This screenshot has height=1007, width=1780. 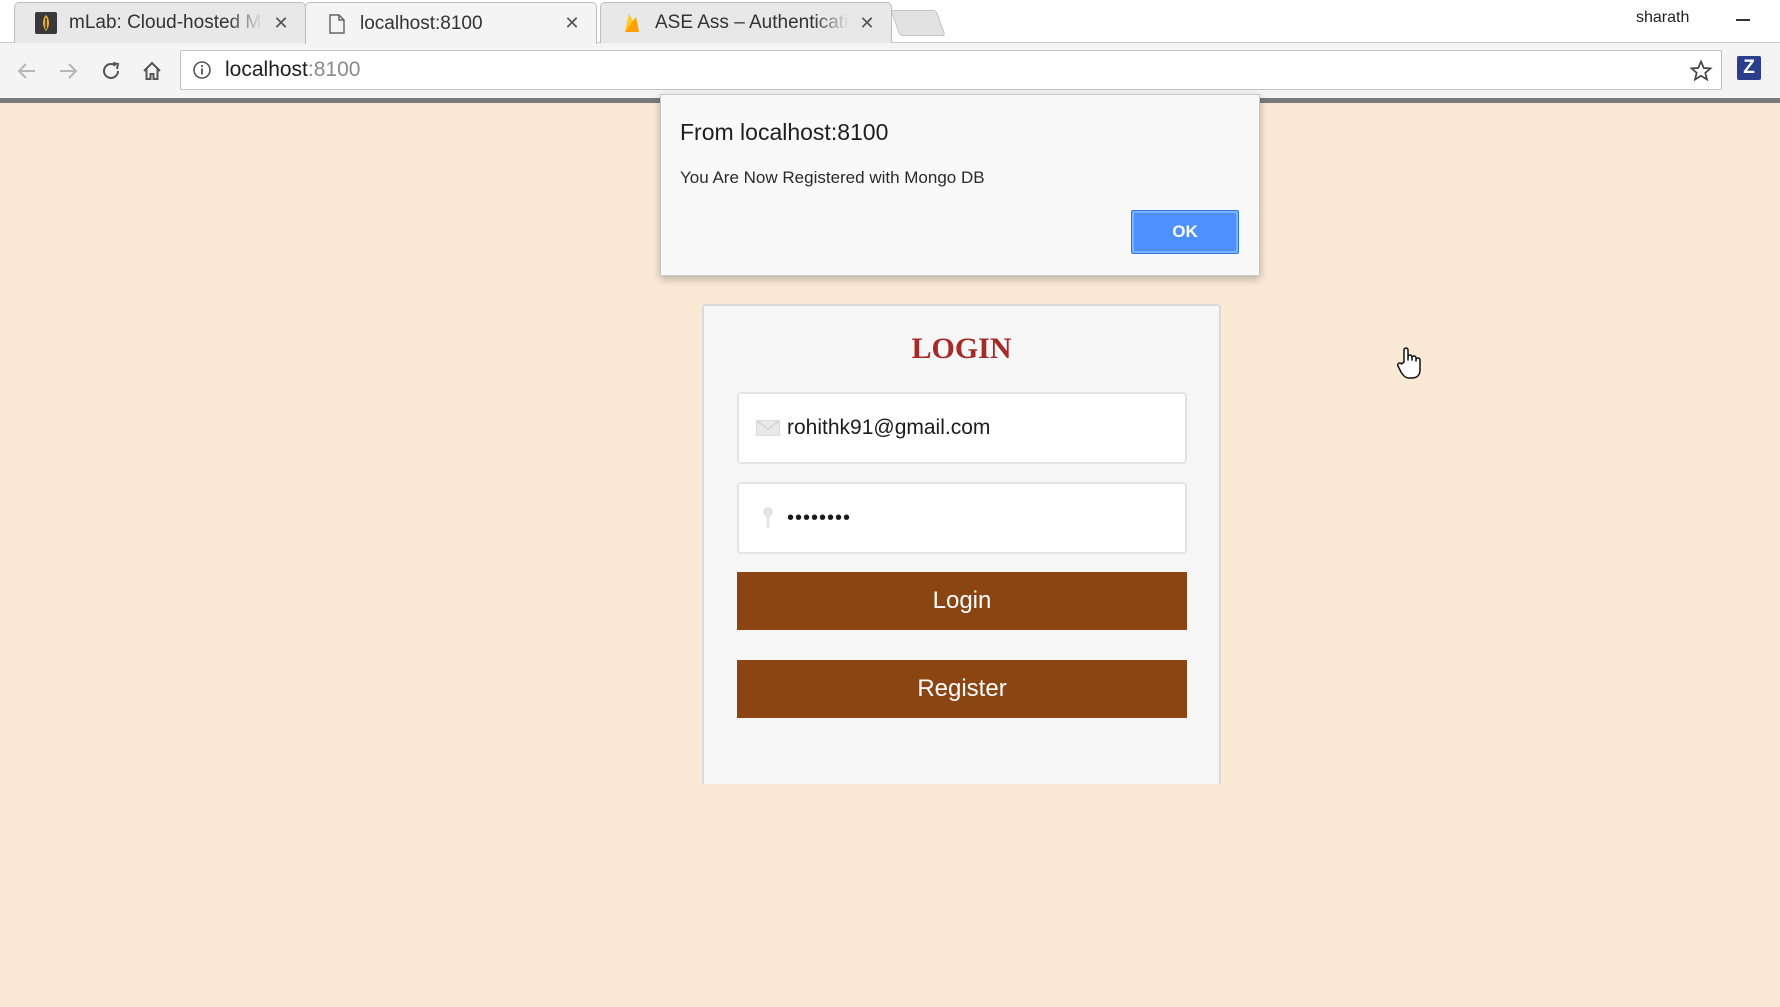 I want to click on bookmark-star-icon, so click(x=1701, y=71).